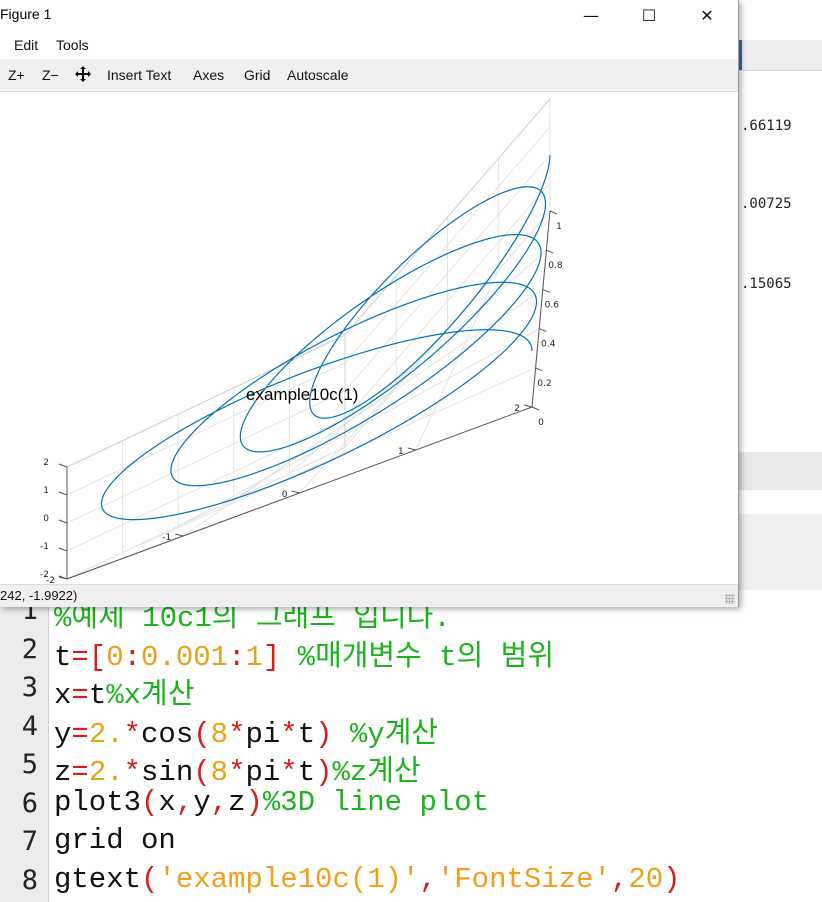 The width and height of the screenshot is (822, 902). What do you see at coordinates (369, 595) in the screenshot?
I see `status-bar: 242, -1.9922)` at bounding box center [369, 595].